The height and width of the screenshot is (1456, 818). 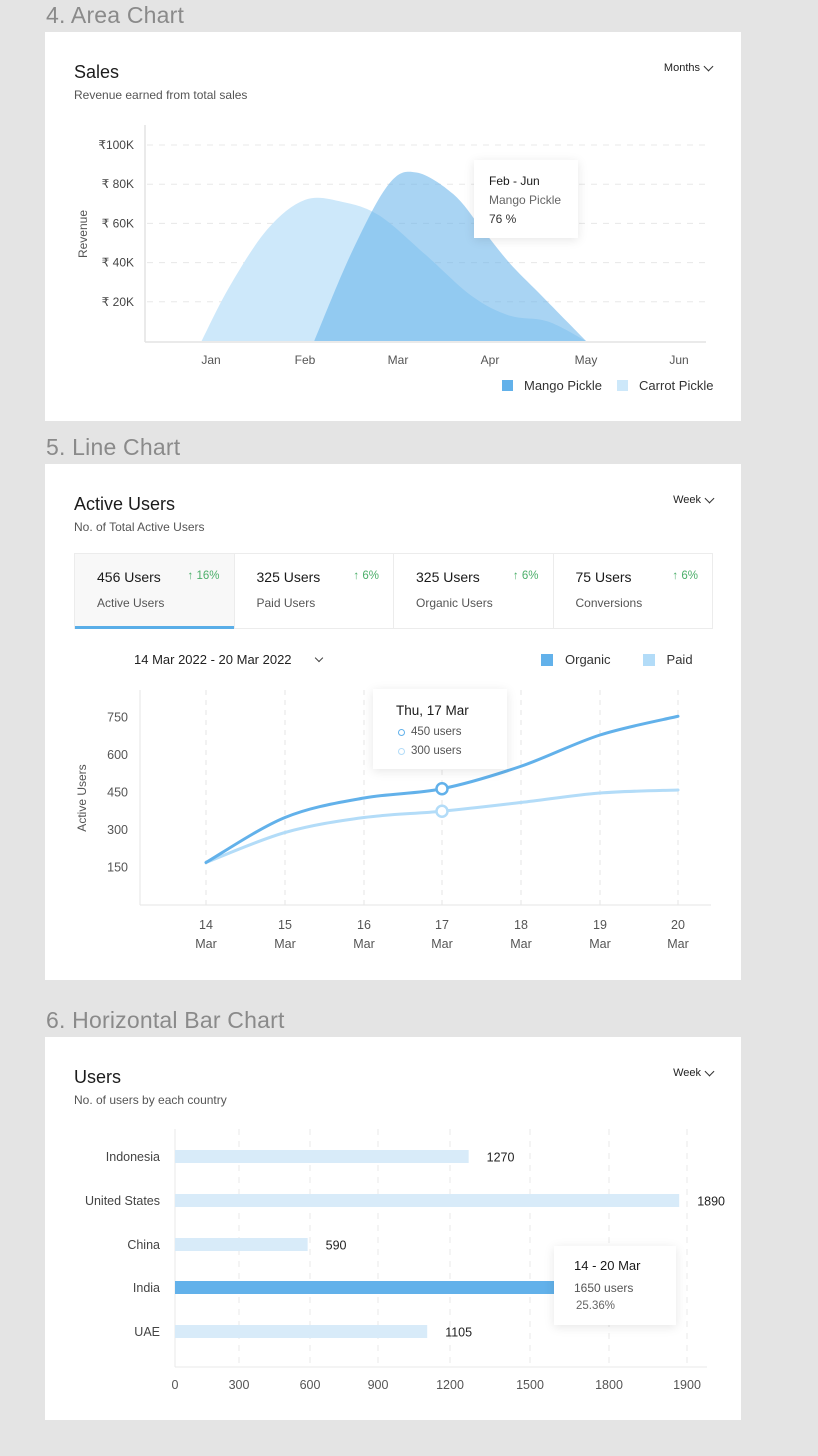 I want to click on x-tick-label: Apr, so click(x=490, y=360).